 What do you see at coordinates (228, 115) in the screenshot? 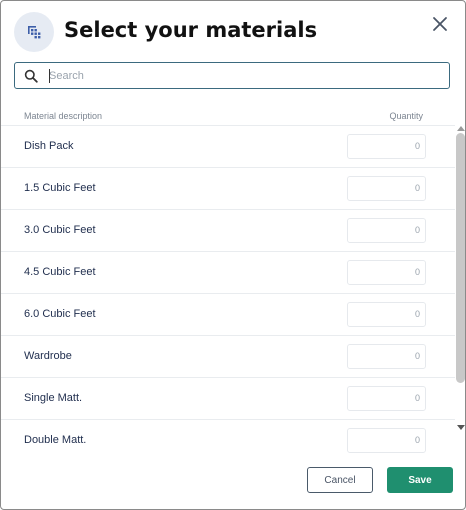
I see `table-header: Material description Quantity` at bounding box center [228, 115].